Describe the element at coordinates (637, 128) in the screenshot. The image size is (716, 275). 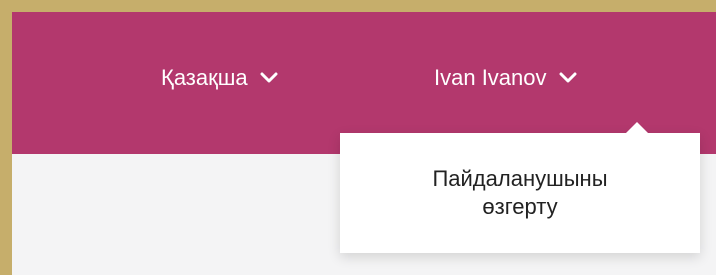
I see `dropdown-caret` at that location.